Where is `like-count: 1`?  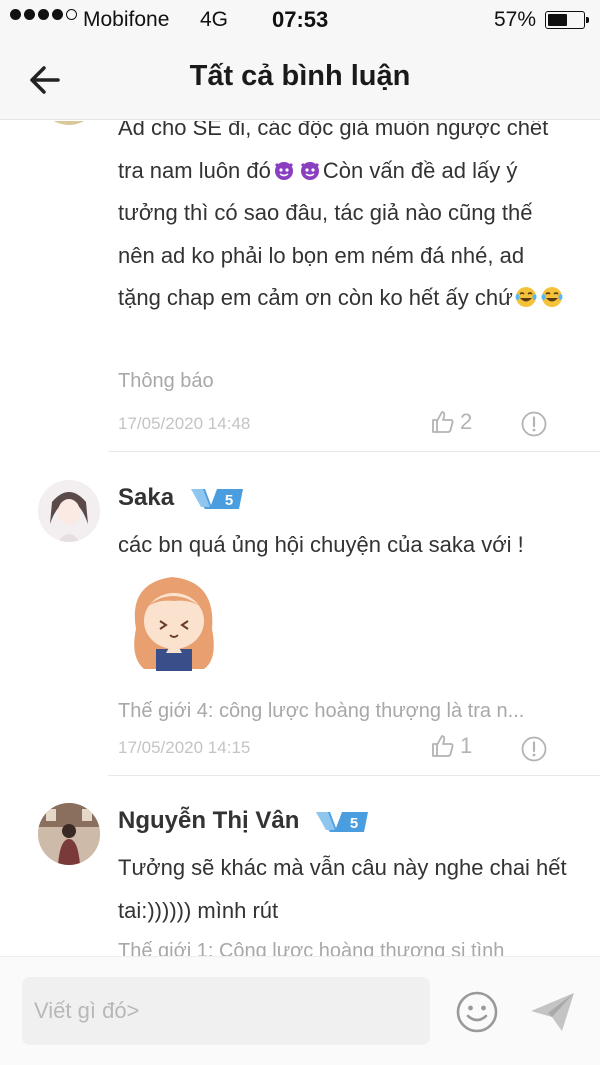
like-count: 1 is located at coordinates (466, 745).